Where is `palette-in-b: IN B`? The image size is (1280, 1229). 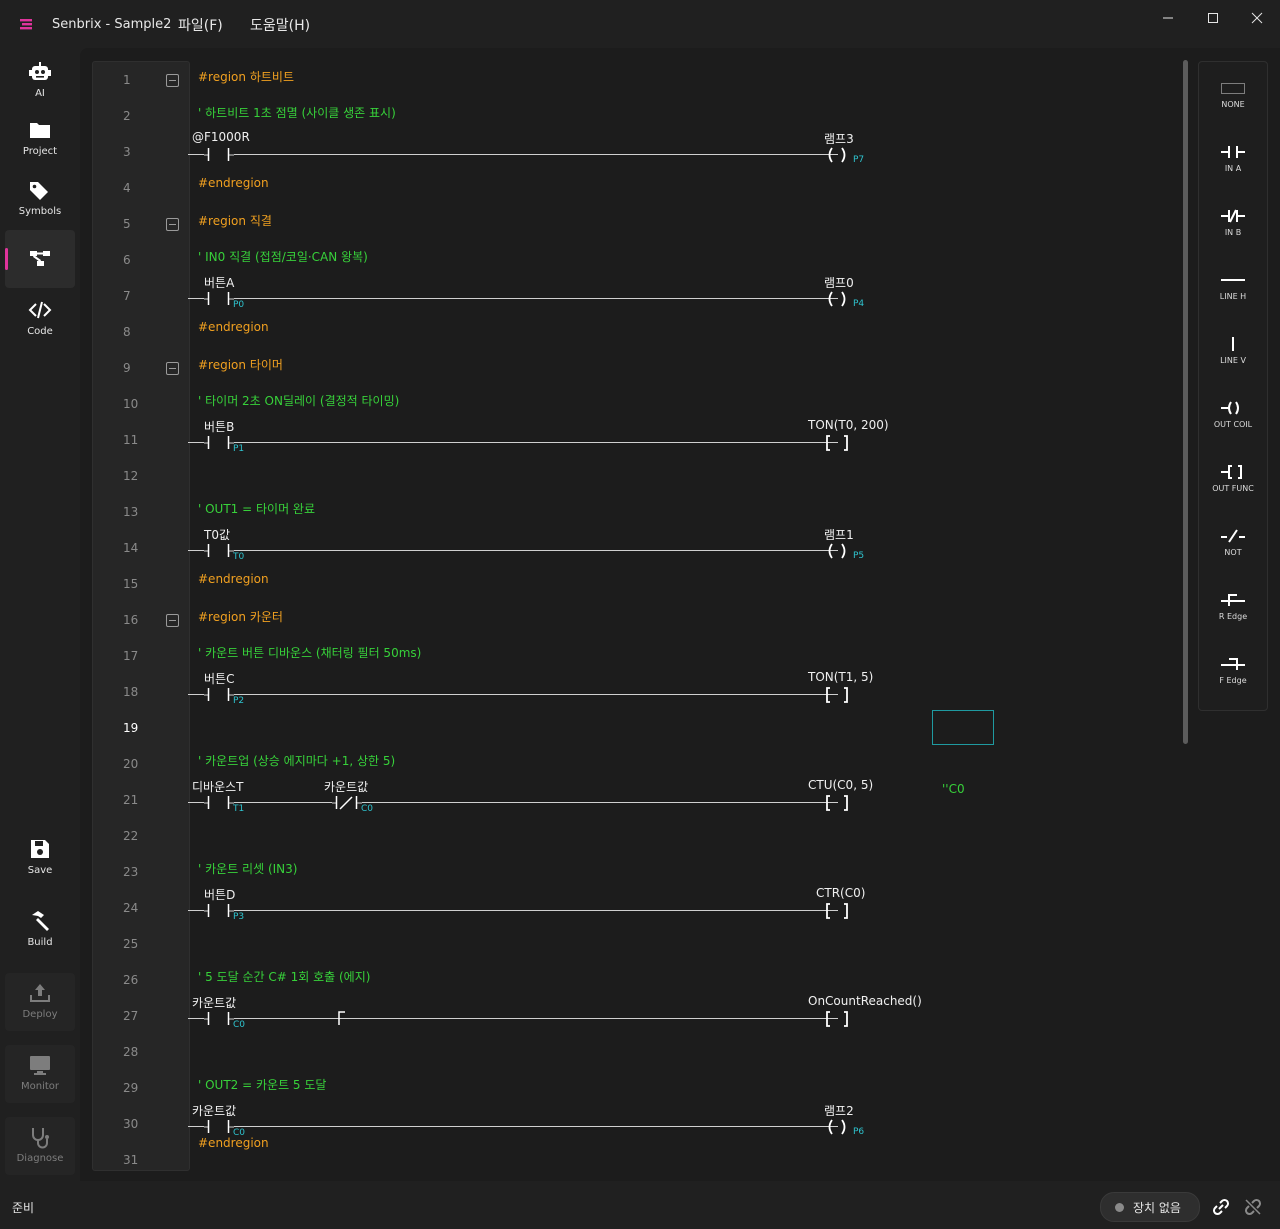
palette-in-b: IN B is located at coordinates (1233, 222).